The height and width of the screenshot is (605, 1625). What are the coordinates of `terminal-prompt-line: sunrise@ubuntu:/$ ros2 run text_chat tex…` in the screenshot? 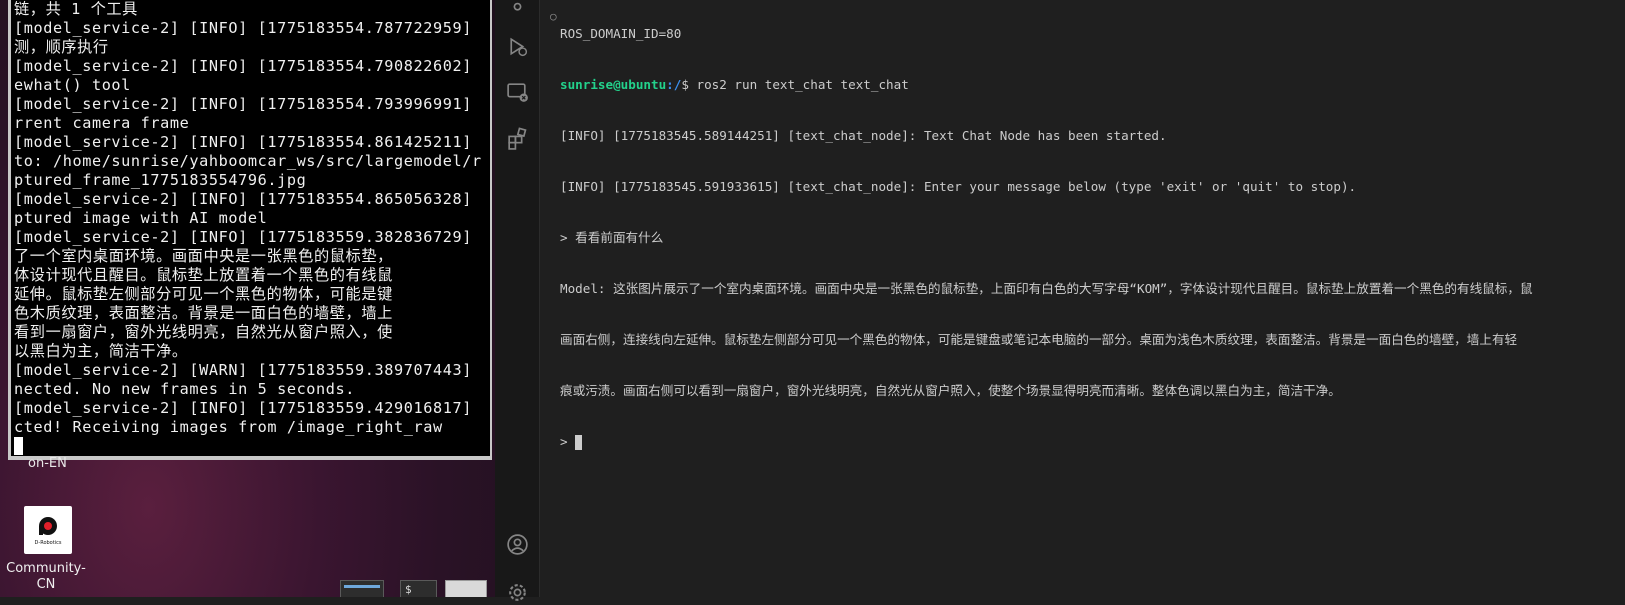 It's located at (1046, 84).